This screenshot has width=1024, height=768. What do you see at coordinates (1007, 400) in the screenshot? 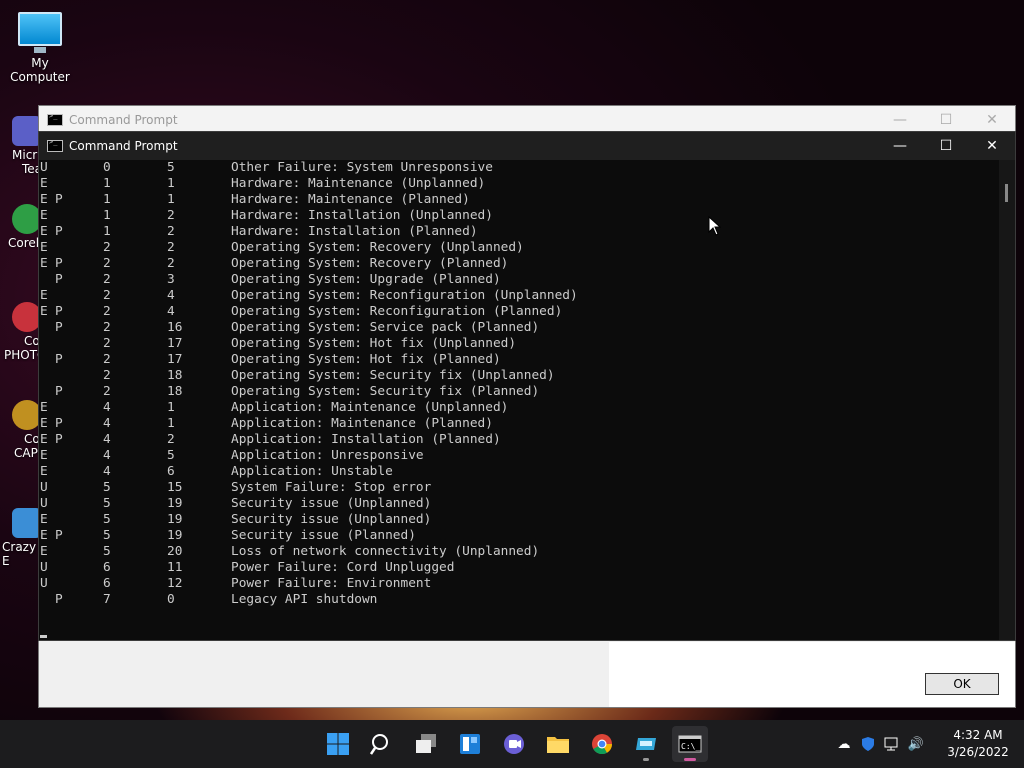
I see `scrollbar` at bounding box center [1007, 400].